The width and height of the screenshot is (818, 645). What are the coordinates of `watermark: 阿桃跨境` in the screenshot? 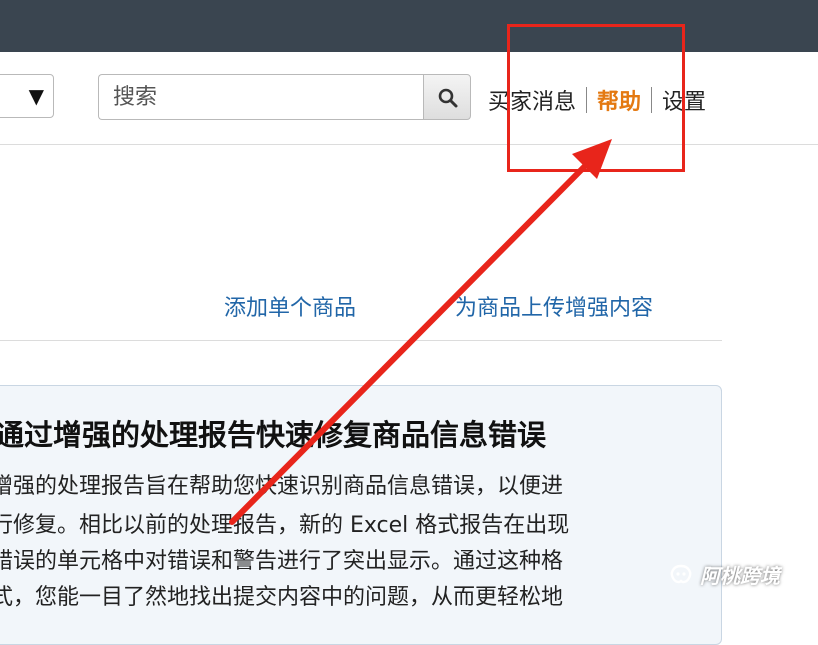 It's located at (724, 574).